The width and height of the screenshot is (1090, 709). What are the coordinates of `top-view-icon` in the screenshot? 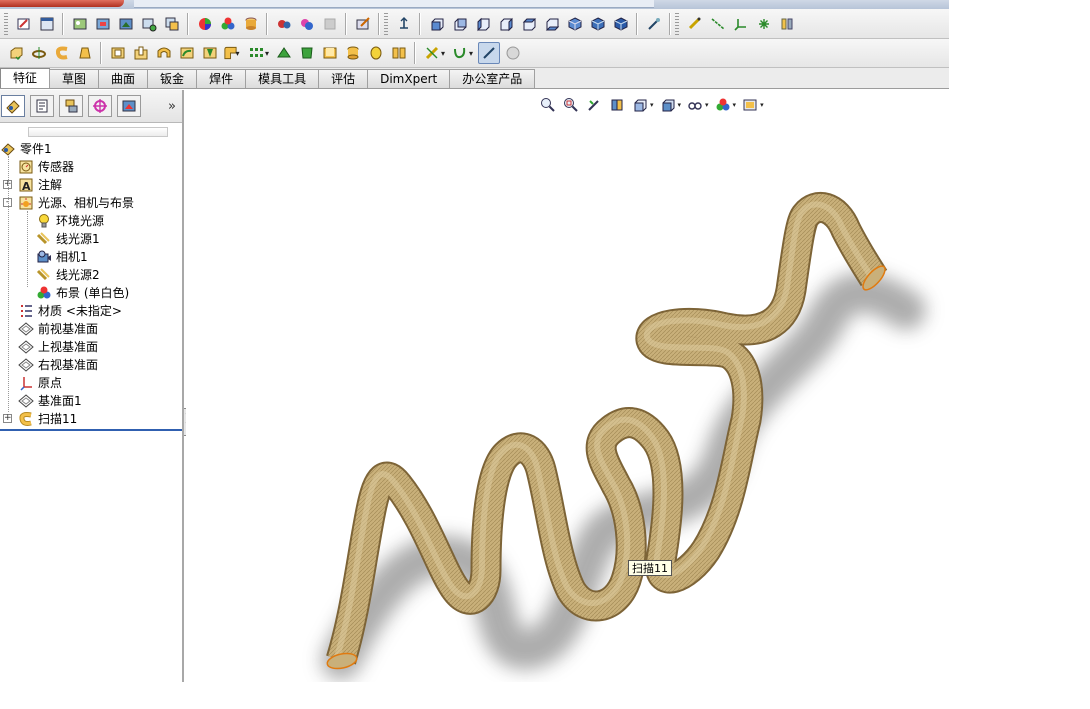 It's located at (529, 24).